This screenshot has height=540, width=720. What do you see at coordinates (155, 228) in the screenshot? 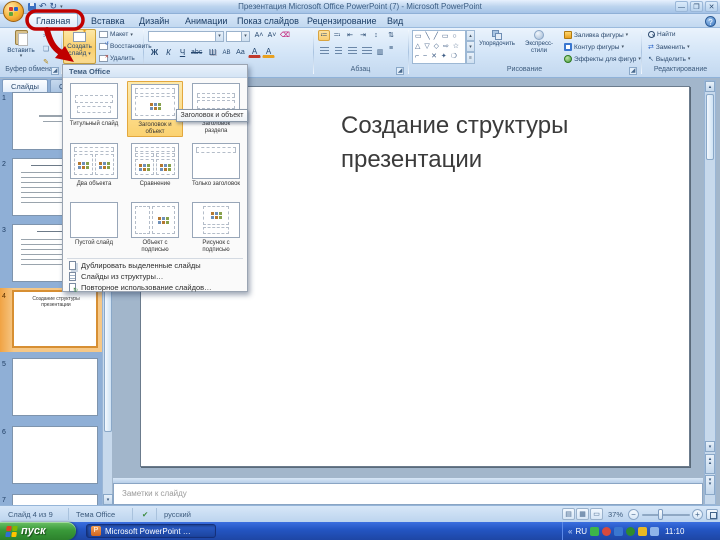
I see `layout-content-with-caption: Объект с подписью` at bounding box center [155, 228].